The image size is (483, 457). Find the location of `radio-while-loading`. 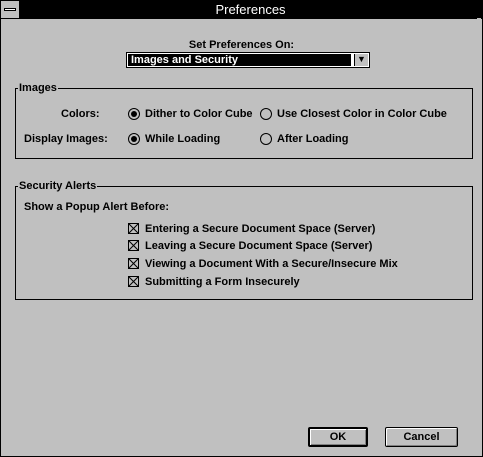

radio-while-loading is located at coordinates (134, 139).